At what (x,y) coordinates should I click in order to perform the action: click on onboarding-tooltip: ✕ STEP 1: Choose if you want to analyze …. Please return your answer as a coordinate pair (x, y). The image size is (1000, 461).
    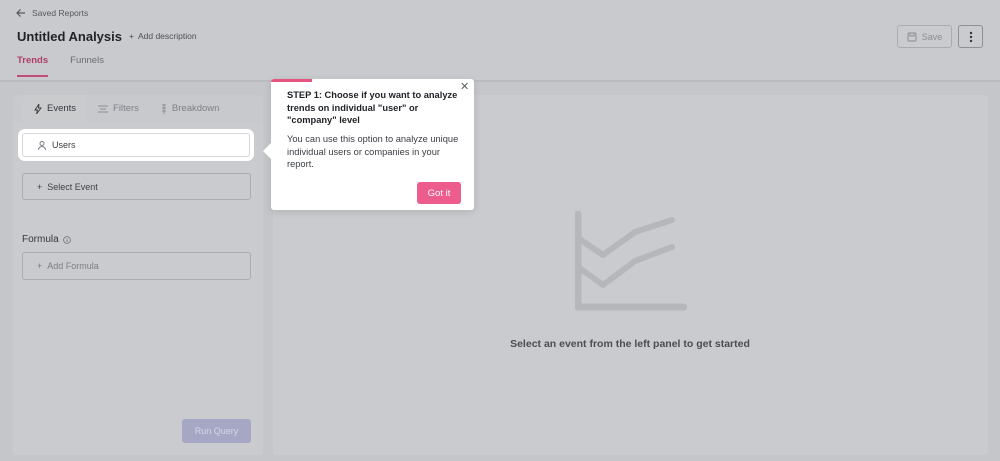
    Looking at the image, I should click on (368, 144).